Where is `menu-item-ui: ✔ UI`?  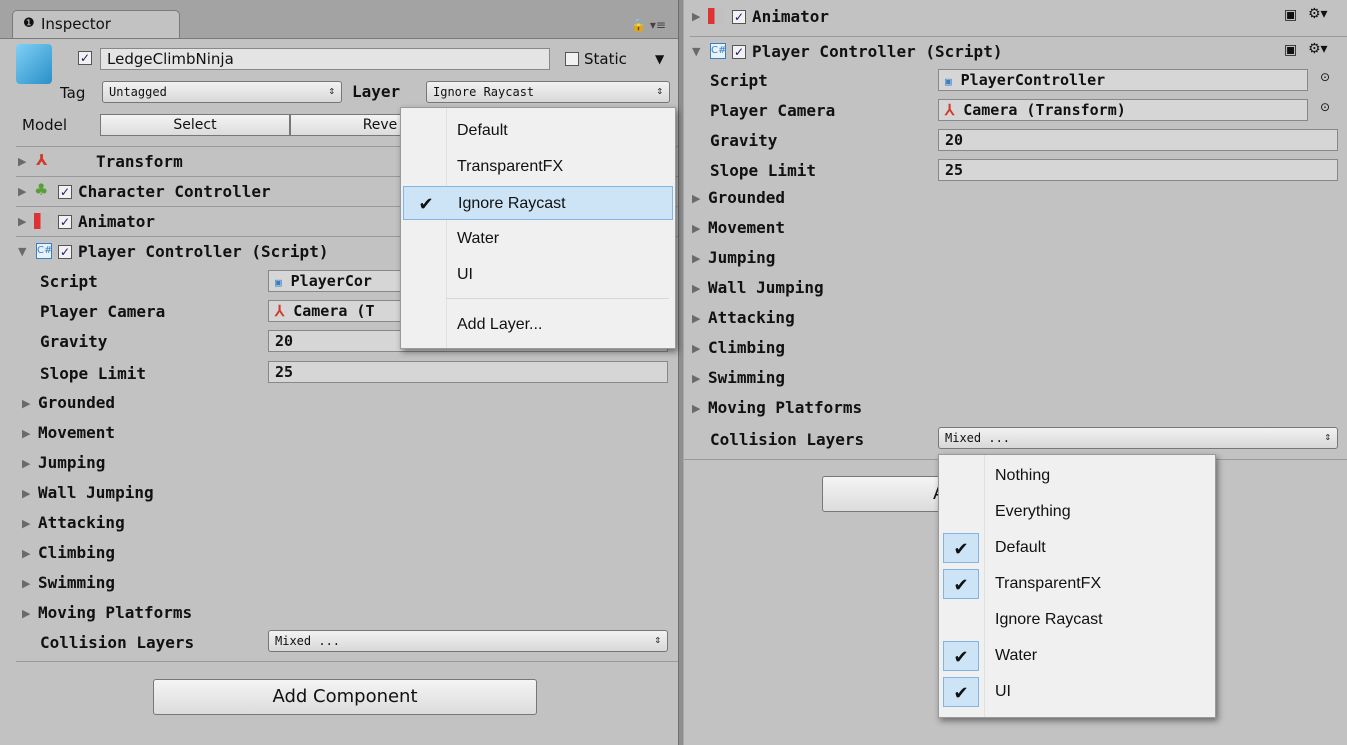
menu-item-ui: ✔ UI is located at coordinates (1077, 692).